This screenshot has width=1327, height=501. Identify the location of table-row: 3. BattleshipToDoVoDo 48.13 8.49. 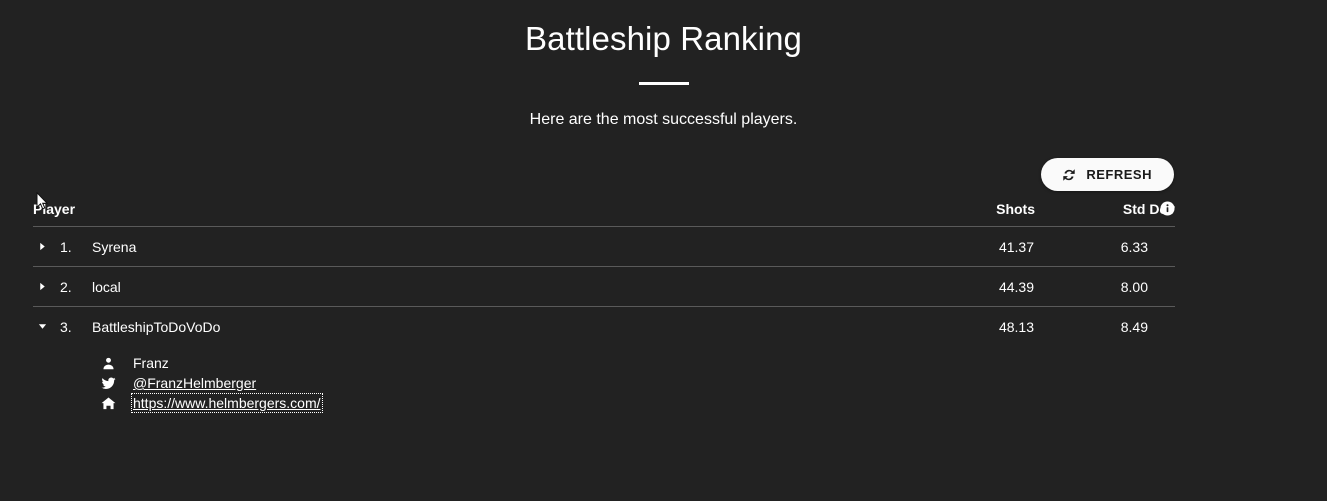
(604, 327).